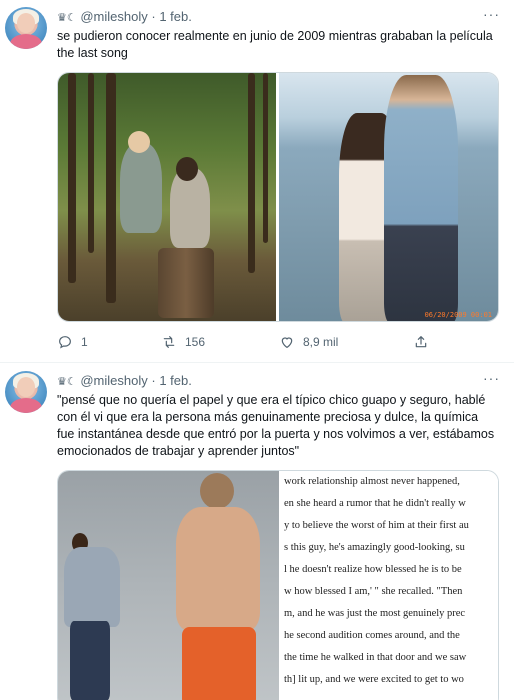  Describe the element at coordinates (372, 635) in the screenshot. I see `article-line: he second audition comes around, and the` at that location.